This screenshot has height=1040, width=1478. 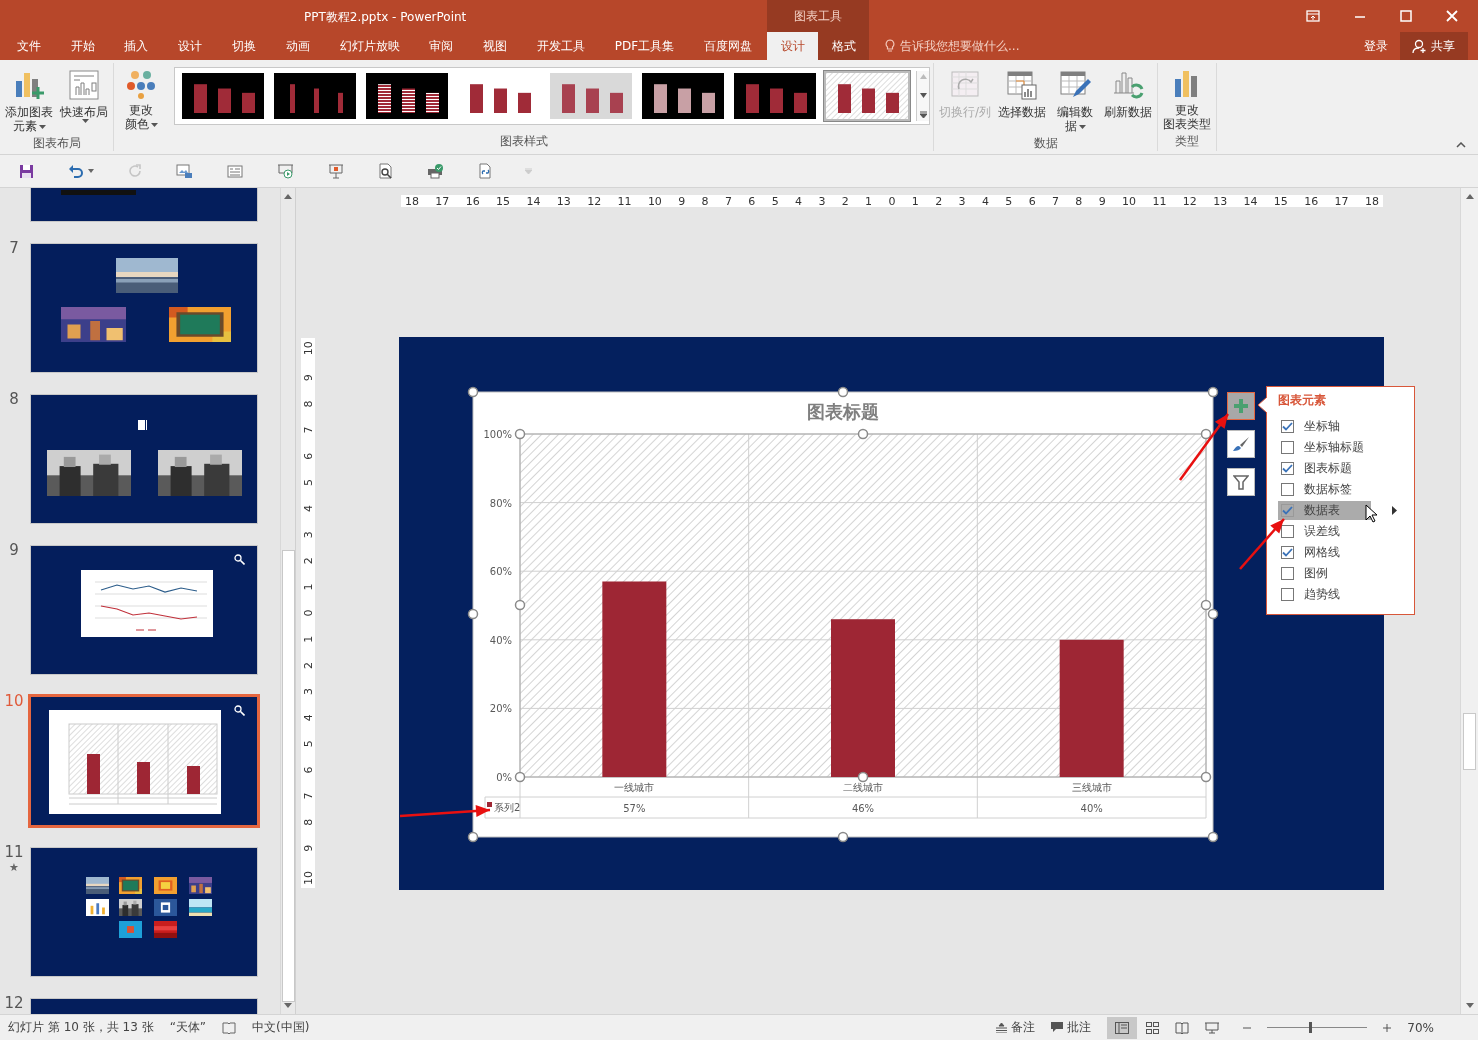 I want to click on checkbox-item: 坐标轴, so click(x=1324, y=426).